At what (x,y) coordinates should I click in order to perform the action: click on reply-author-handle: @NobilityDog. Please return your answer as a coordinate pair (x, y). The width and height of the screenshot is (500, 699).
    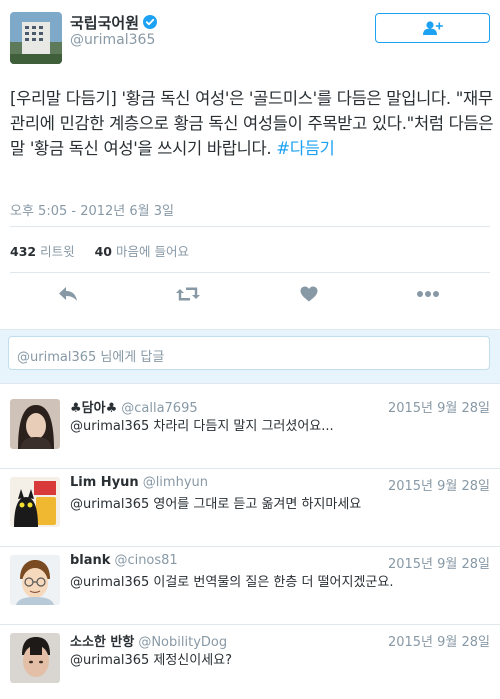
    Looking at the image, I should click on (182, 642).